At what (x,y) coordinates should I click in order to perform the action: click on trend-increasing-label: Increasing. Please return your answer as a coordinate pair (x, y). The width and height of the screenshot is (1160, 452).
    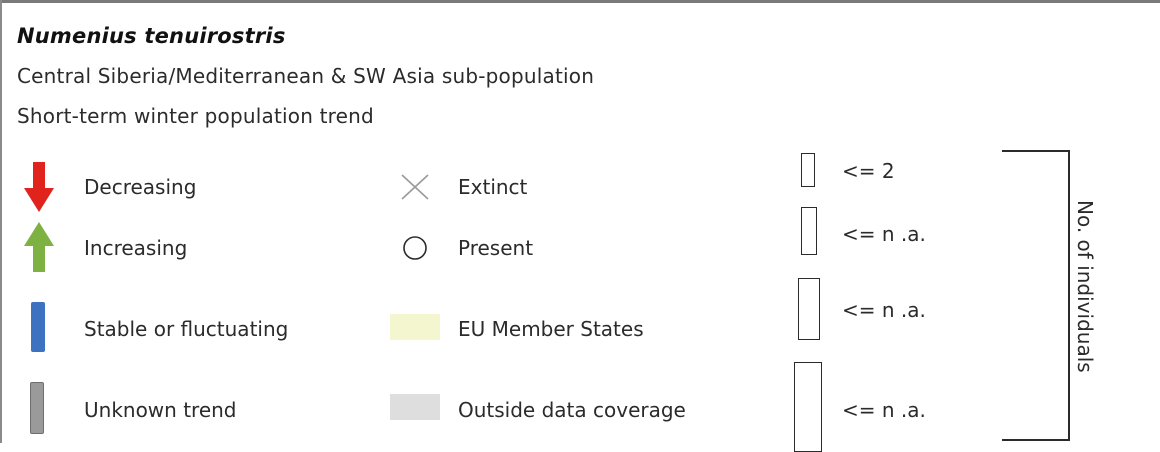
    Looking at the image, I should click on (136, 248).